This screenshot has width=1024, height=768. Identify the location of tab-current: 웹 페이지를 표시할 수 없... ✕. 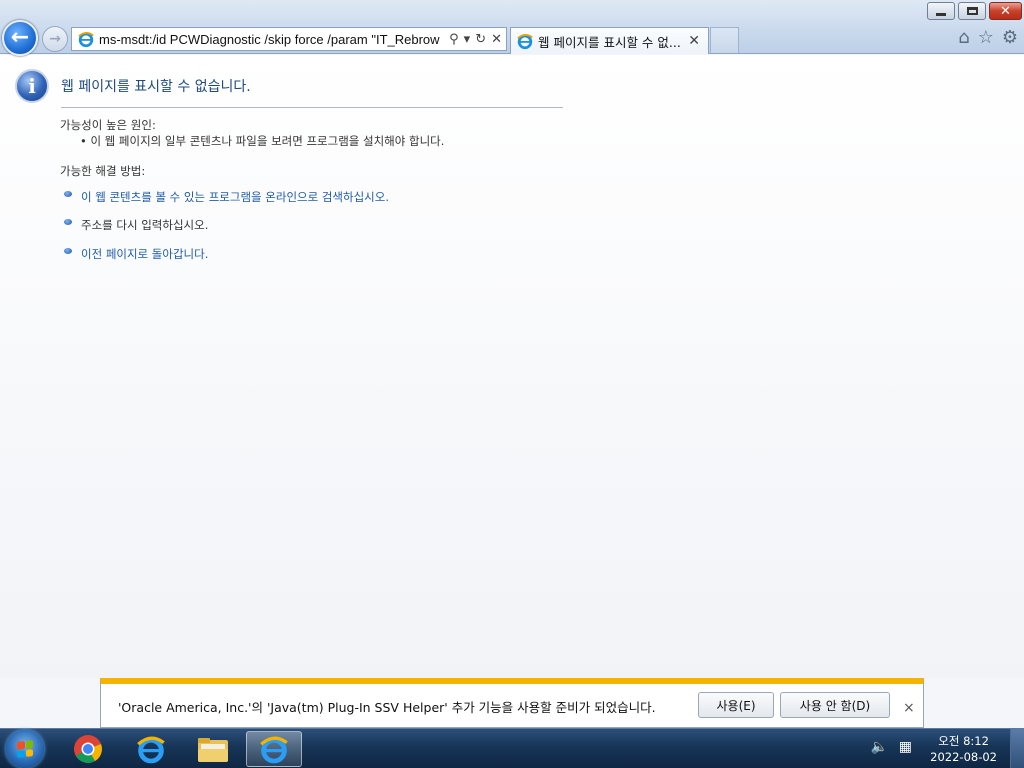
(609, 40).